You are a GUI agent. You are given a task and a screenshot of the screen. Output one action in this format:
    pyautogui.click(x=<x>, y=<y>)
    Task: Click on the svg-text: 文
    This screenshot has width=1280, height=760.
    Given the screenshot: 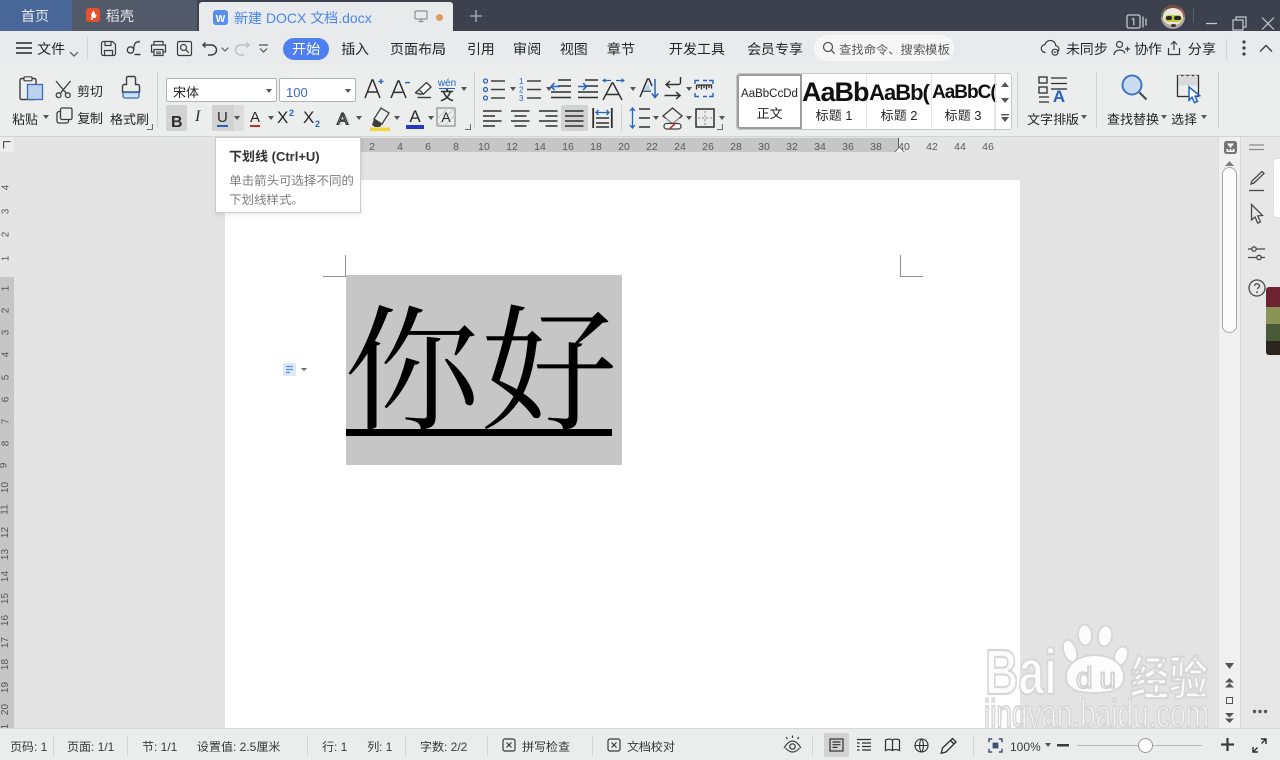 What is the action you would take?
    pyautogui.click(x=447, y=93)
    